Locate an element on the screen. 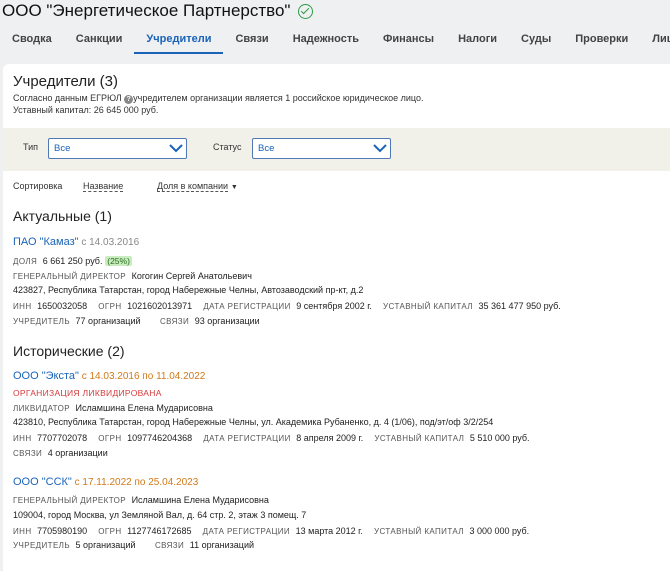  tab-courts: Суды is located at coordinates (536, 41).